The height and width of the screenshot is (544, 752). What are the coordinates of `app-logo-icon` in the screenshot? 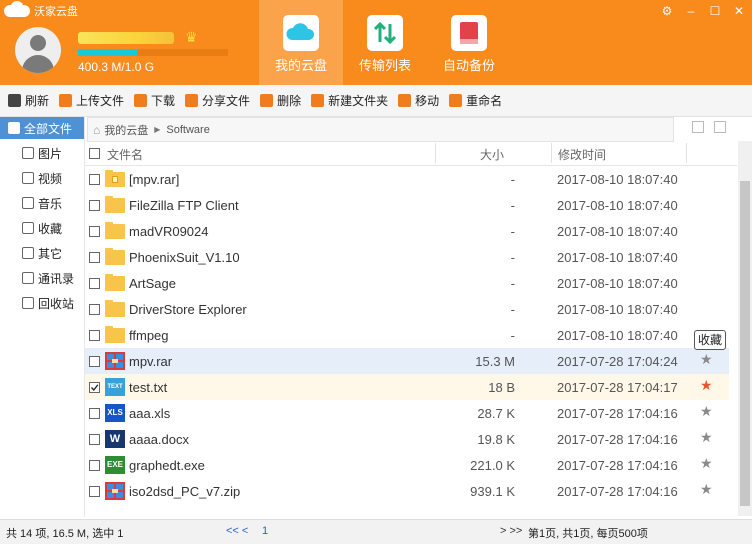 It's located at (17, 9).